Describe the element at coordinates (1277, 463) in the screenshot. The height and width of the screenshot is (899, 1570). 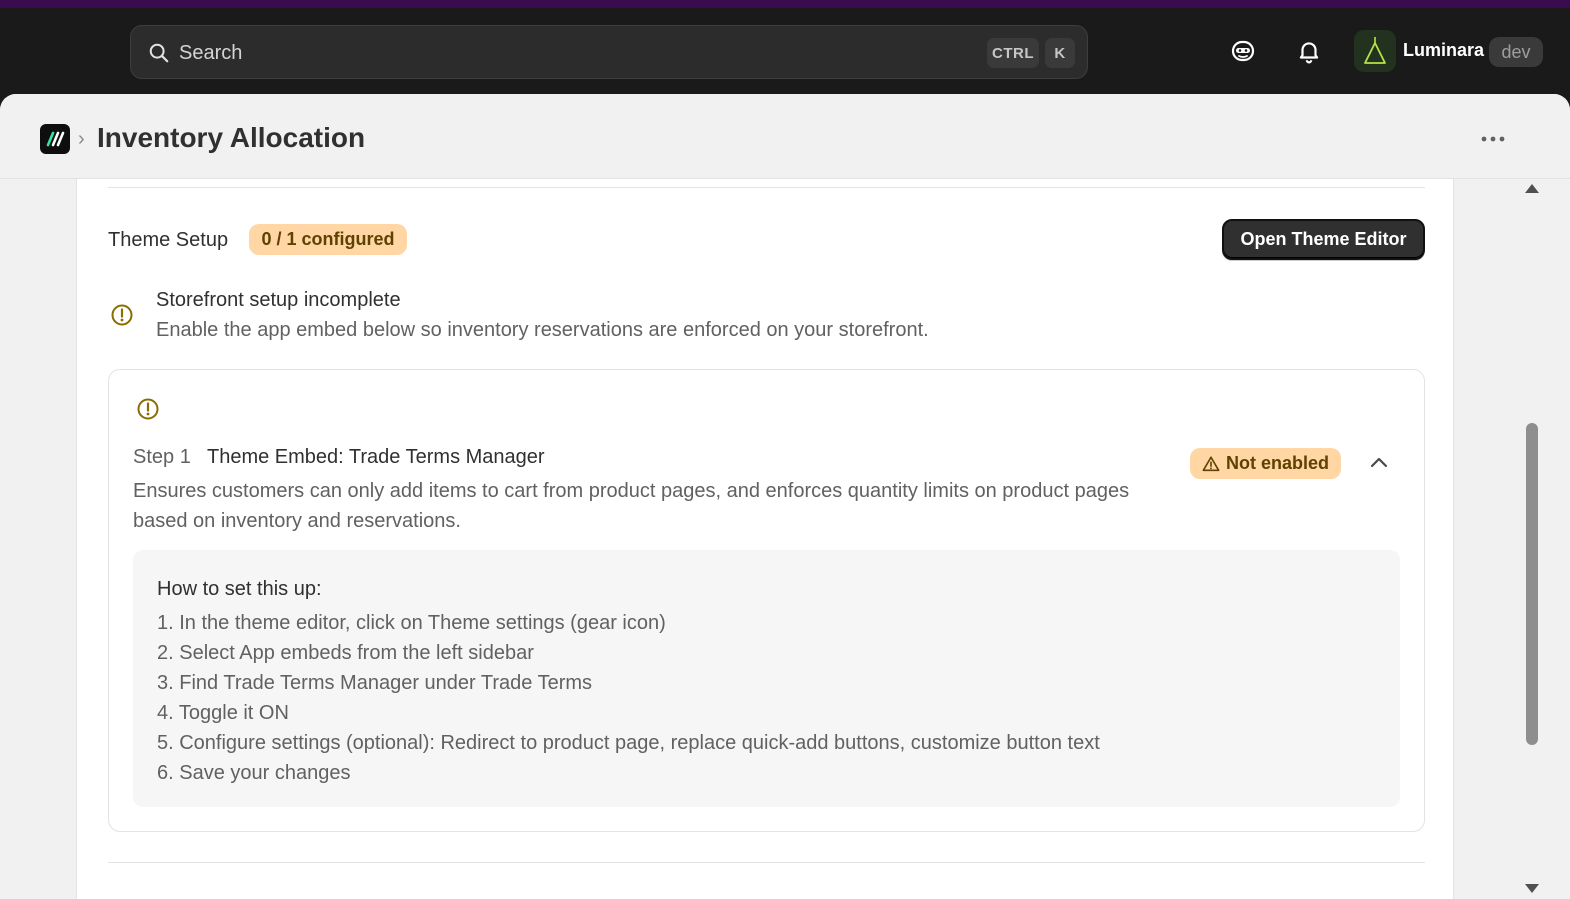
I see `status-badge-label: Not enabled` at that location.